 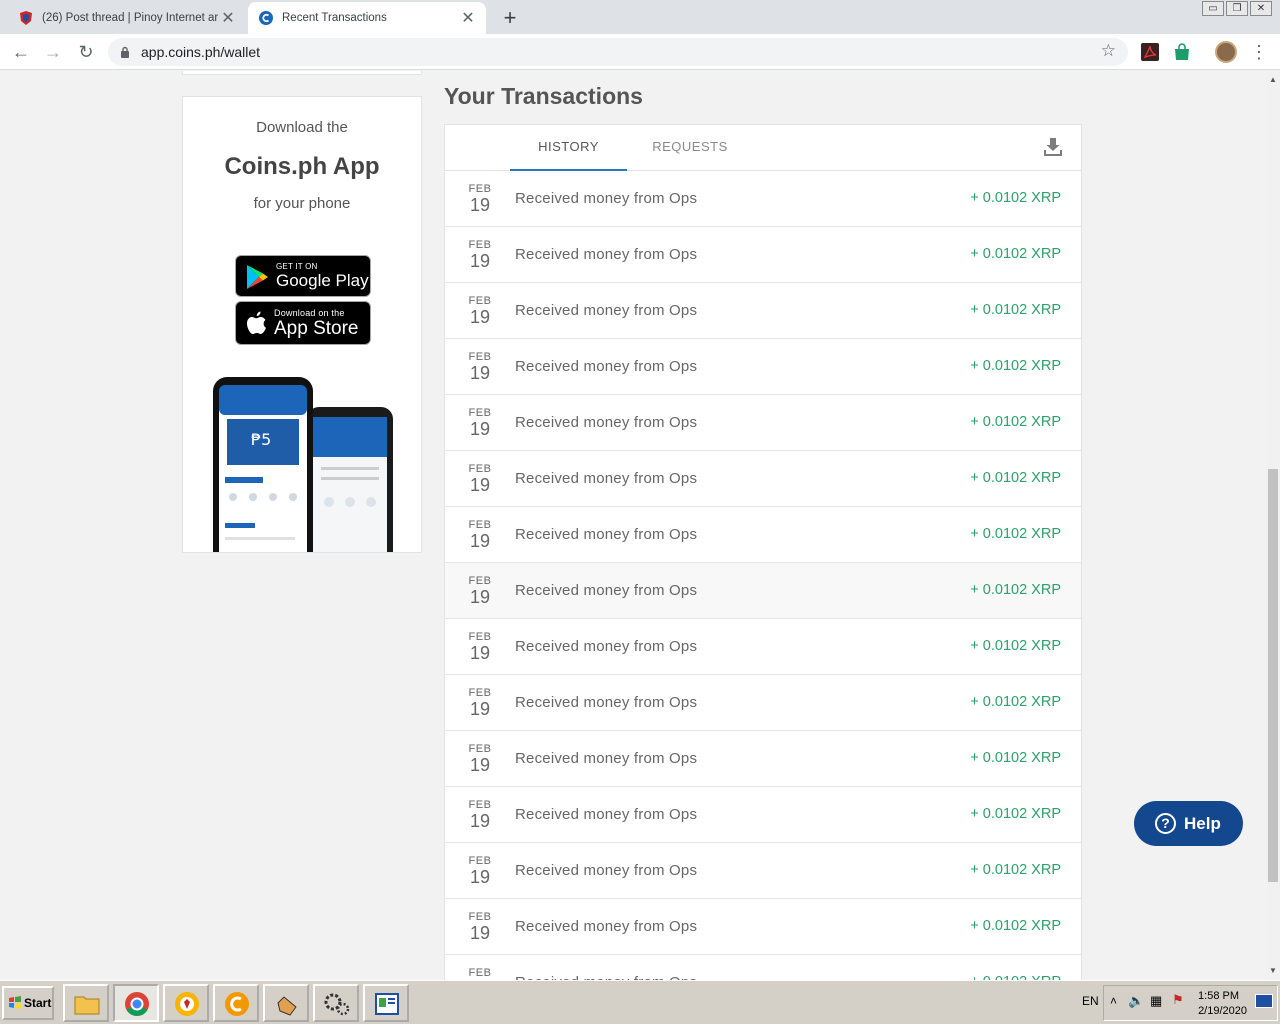 What do you see at coordinates (201, 52) in the screenshot?
I see `url-text: app.coins.ph/wallet` at bounding box center [201, 52].